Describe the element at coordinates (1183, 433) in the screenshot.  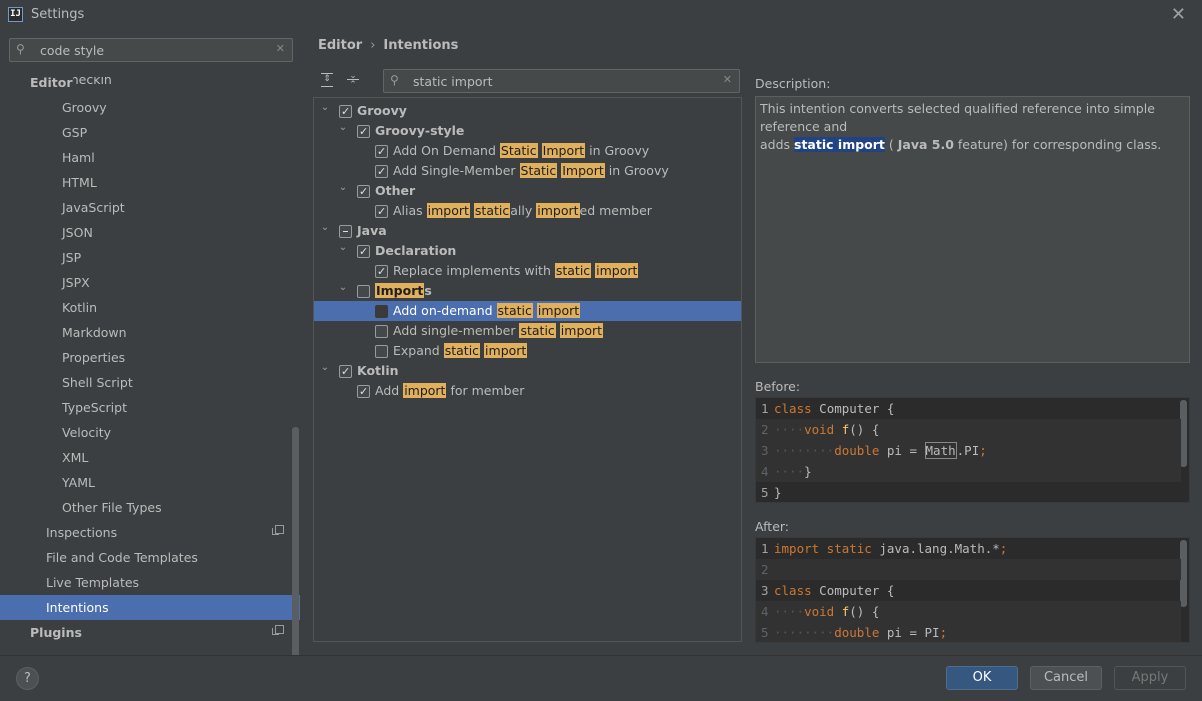
I see `before-scrollbar` at that location.